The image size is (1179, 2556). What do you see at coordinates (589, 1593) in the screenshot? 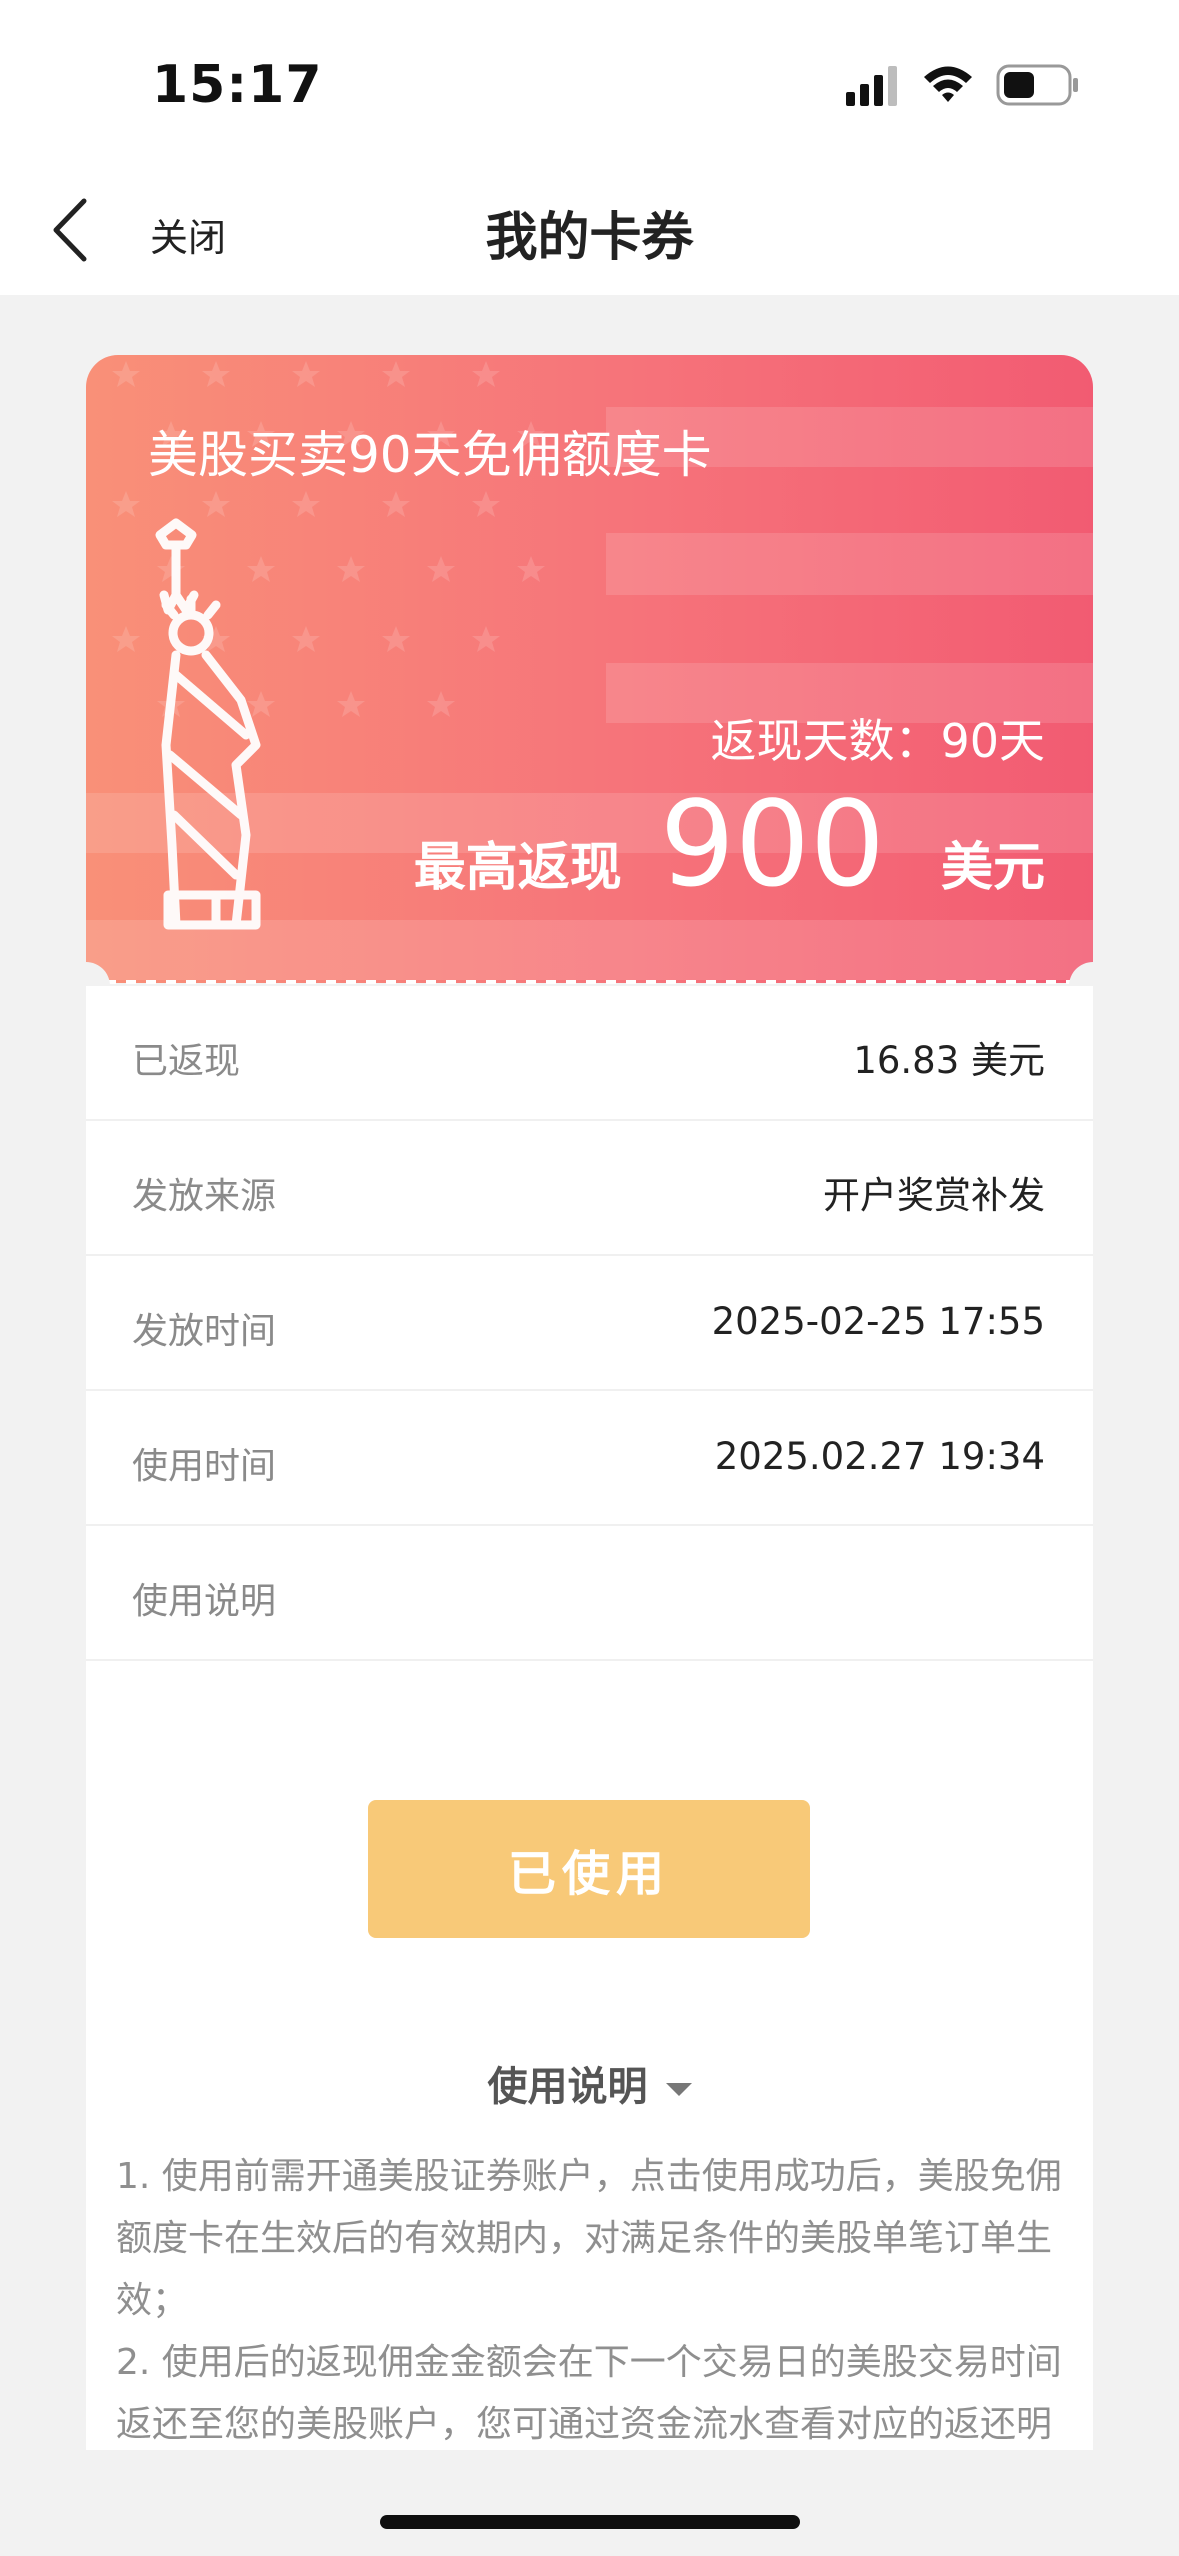
I see `detail-row-usage-notes: 使用说明` at bounding box center [589, 1593].